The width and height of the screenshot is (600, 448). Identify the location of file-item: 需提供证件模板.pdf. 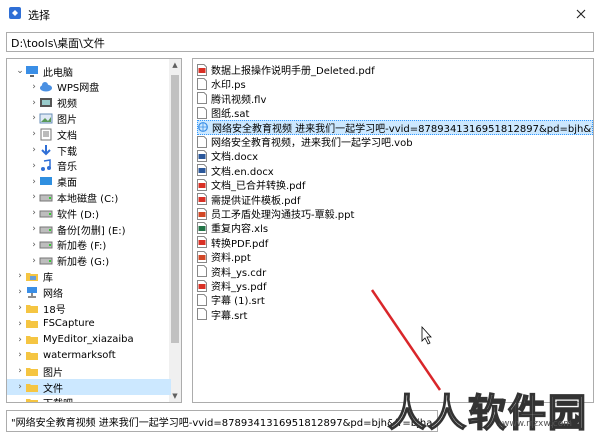
(395, 199).